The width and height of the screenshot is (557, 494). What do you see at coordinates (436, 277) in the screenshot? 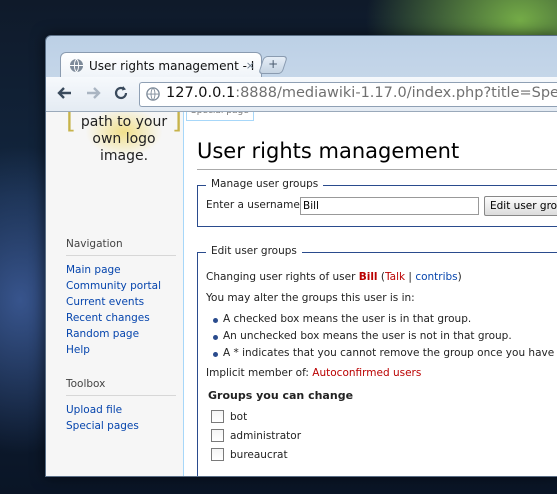
I see `contribs-link: contribs` at bounding box center [436, 277].